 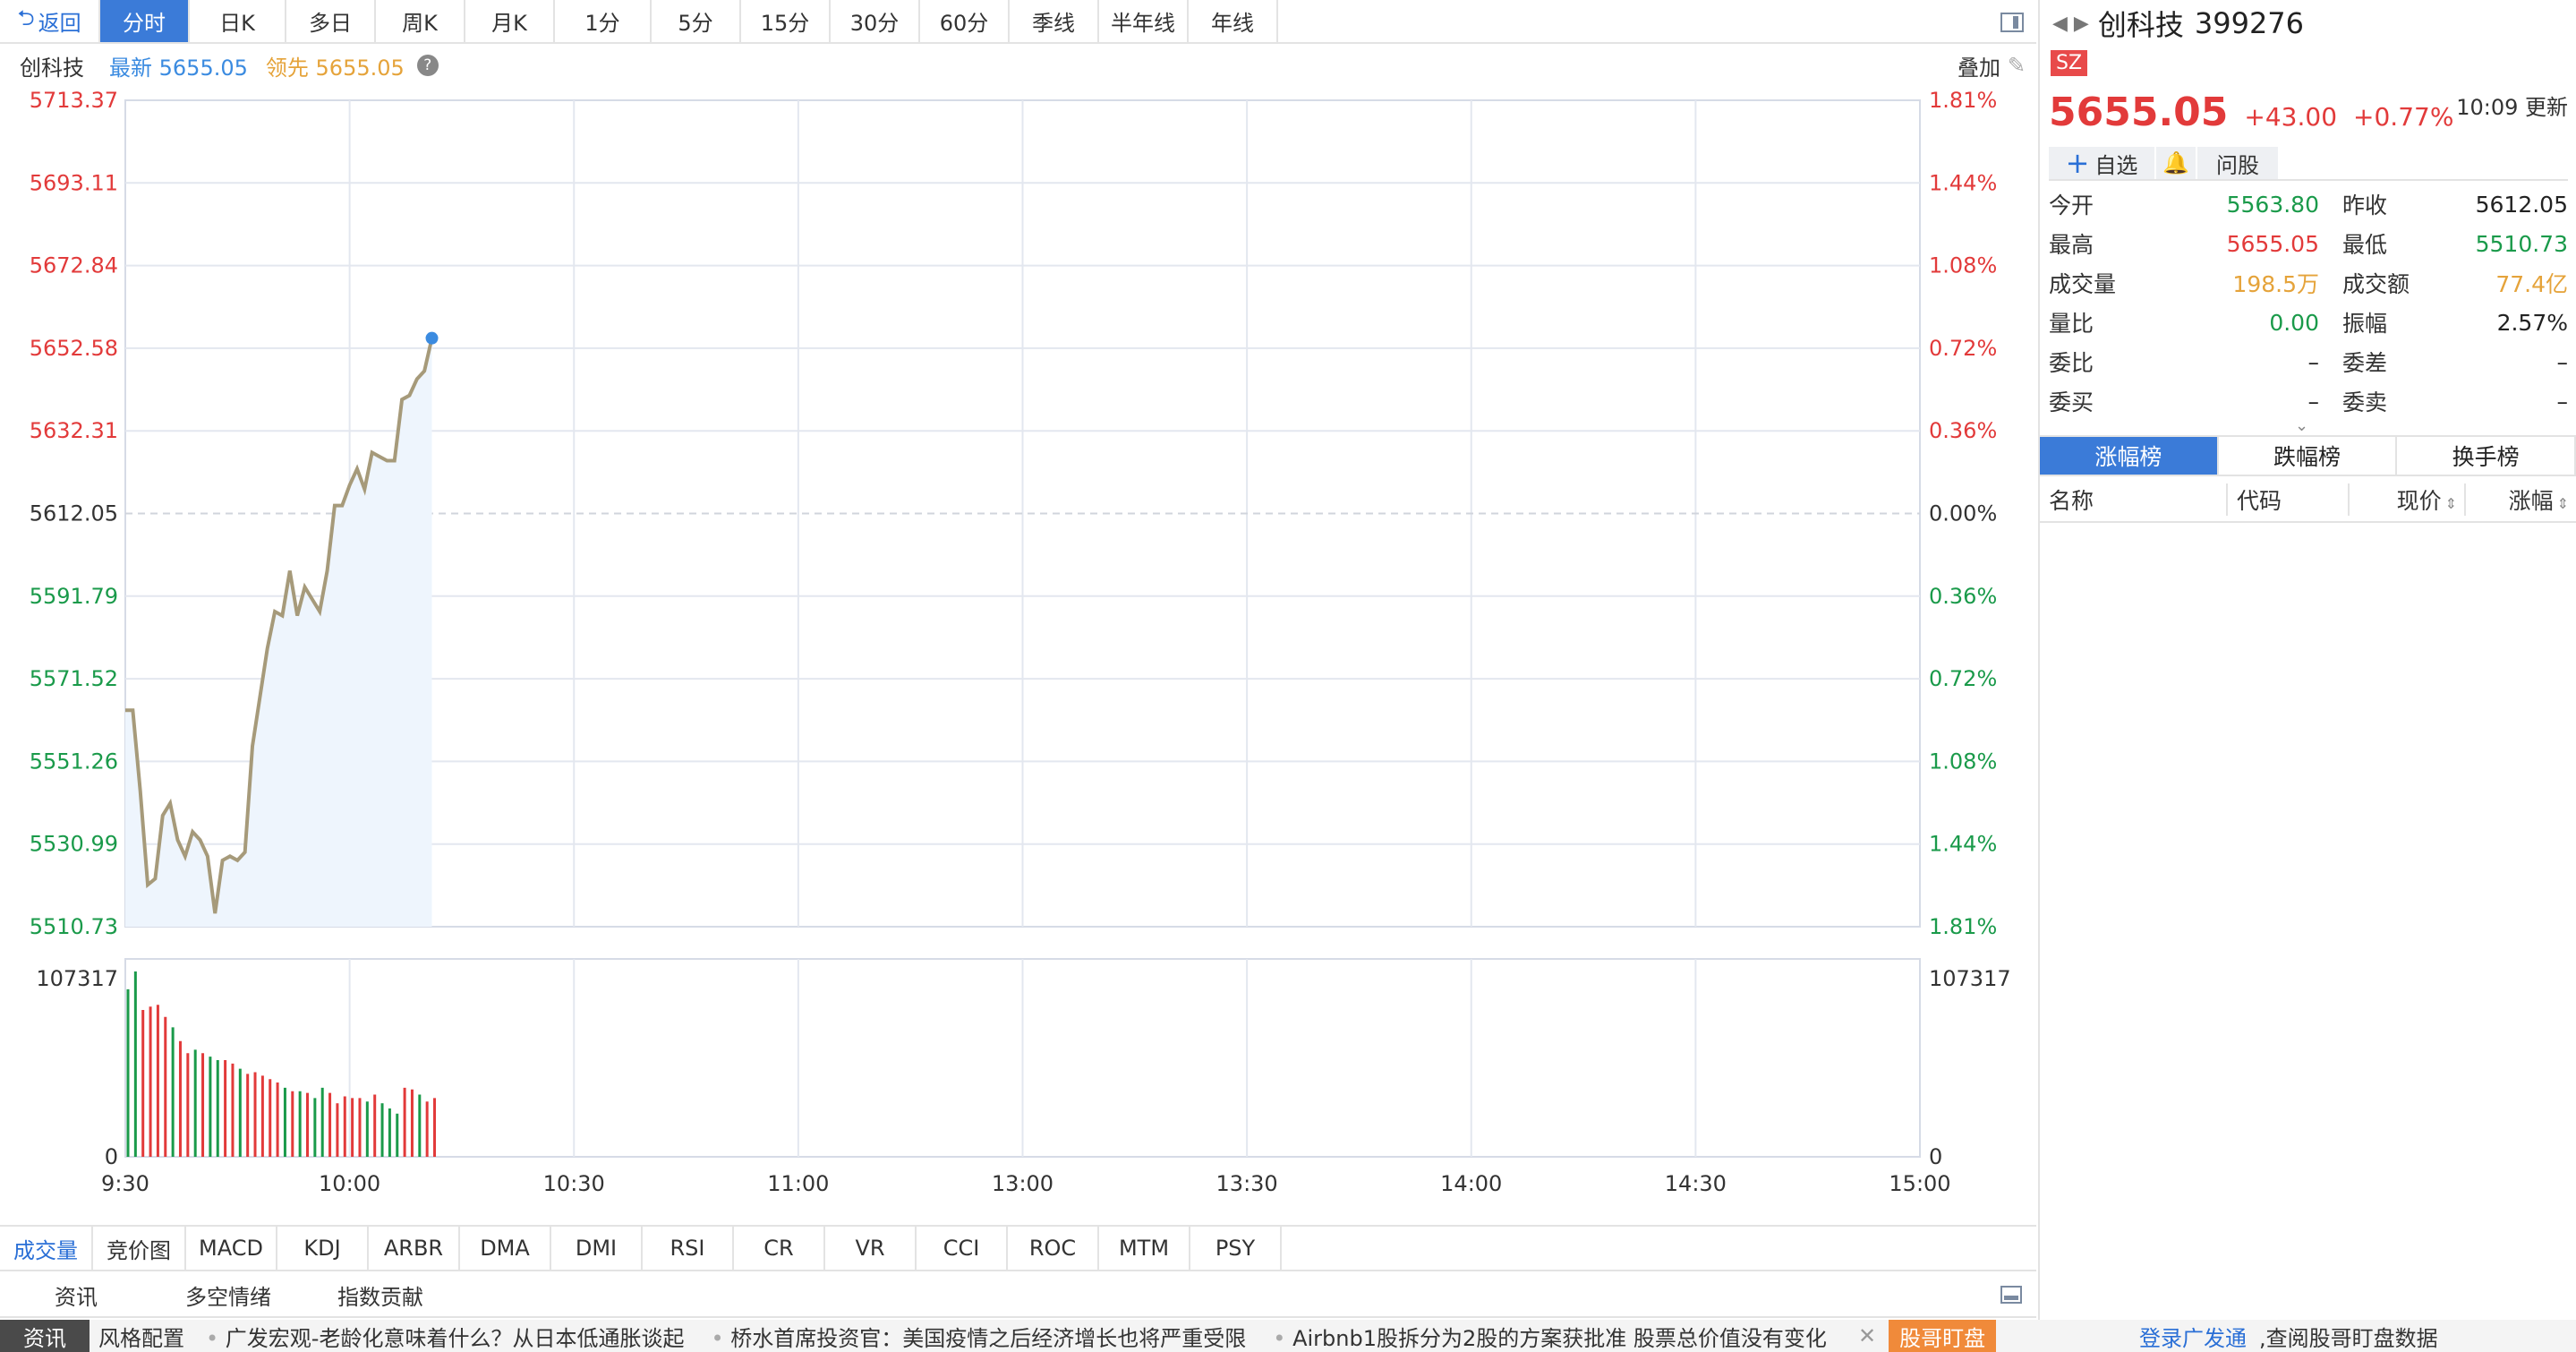 What do you see at coordinates (74, 431) in the screenshot?
I see `price-axis-label: 5632.31` at bounding box center [74, 431].